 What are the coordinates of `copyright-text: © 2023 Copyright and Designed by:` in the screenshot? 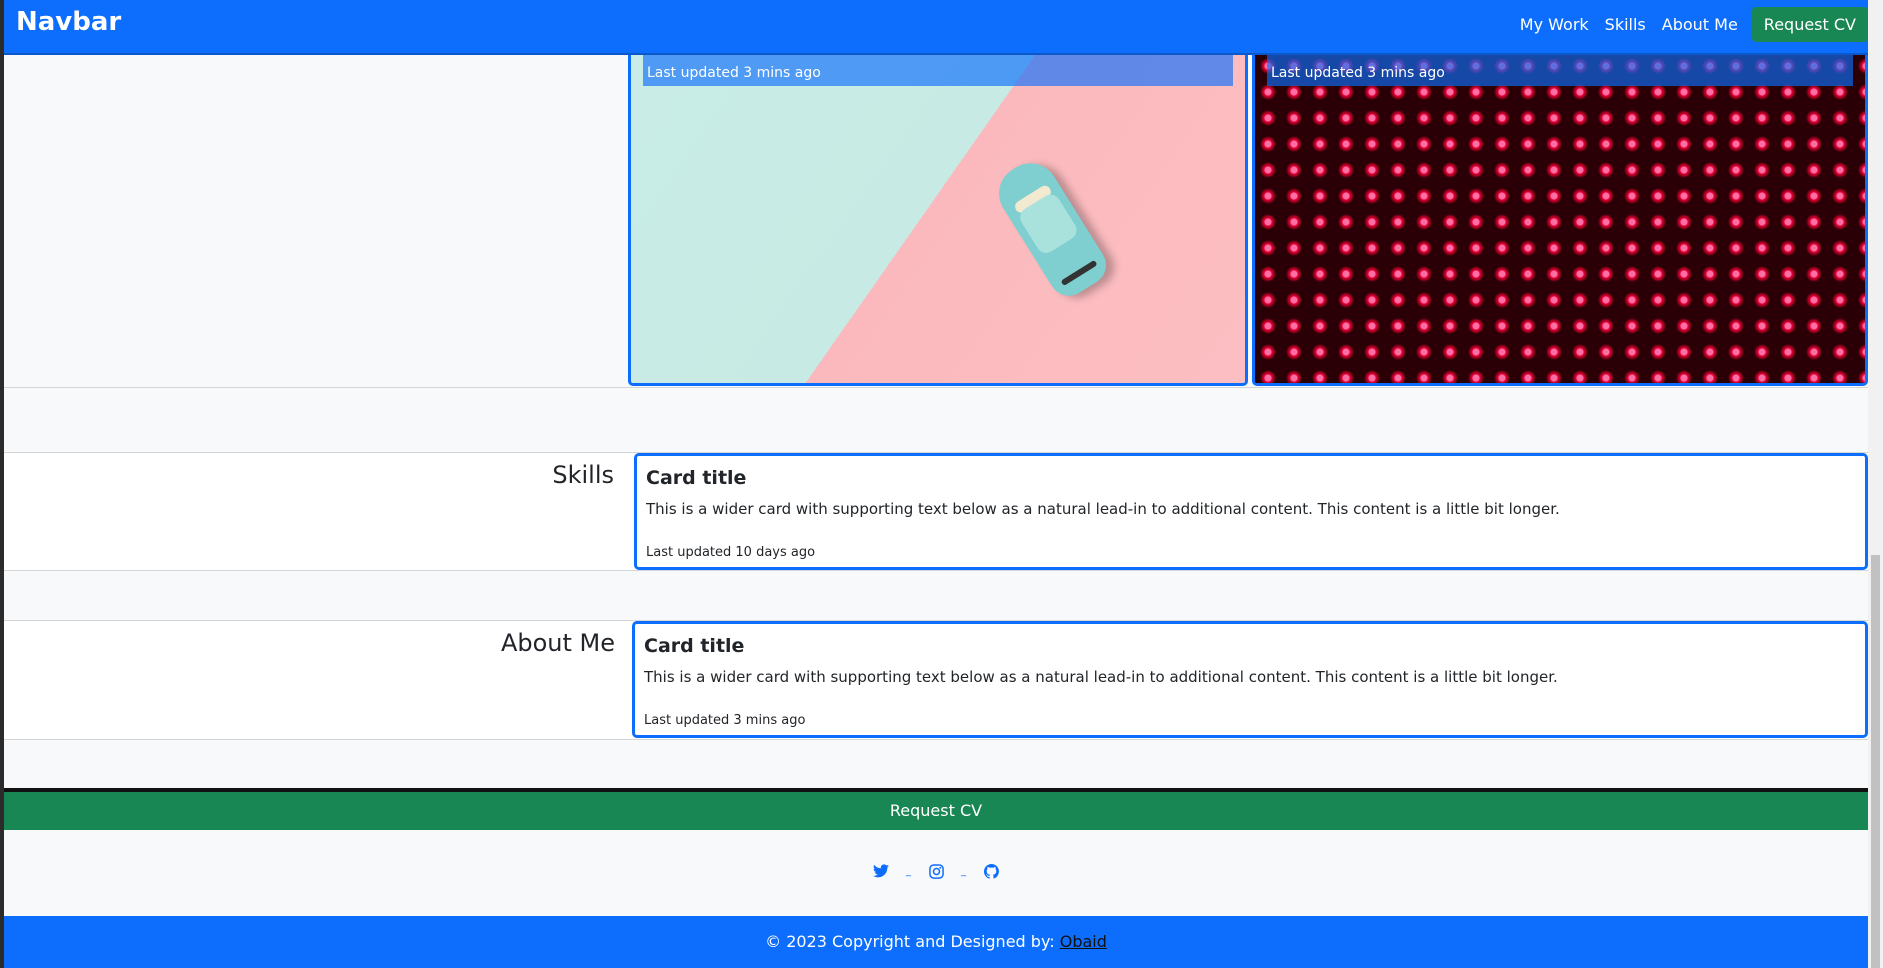 It's located at (912, 941).